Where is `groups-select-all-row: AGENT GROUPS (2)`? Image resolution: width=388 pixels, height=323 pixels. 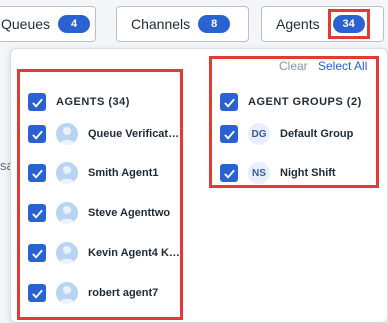
groups-select-all-row: AGENT GROUPS (2) is located at coordinates (291, 102).